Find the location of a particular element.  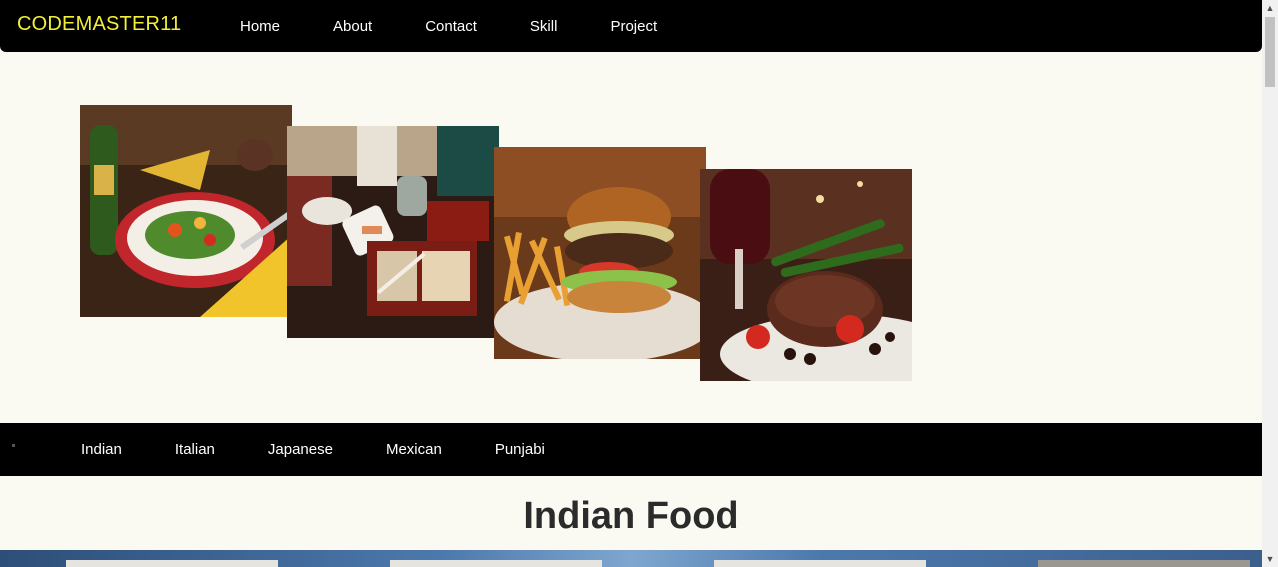

cuisine-japanese-link: Japanese is located at coordinates (300, 449).